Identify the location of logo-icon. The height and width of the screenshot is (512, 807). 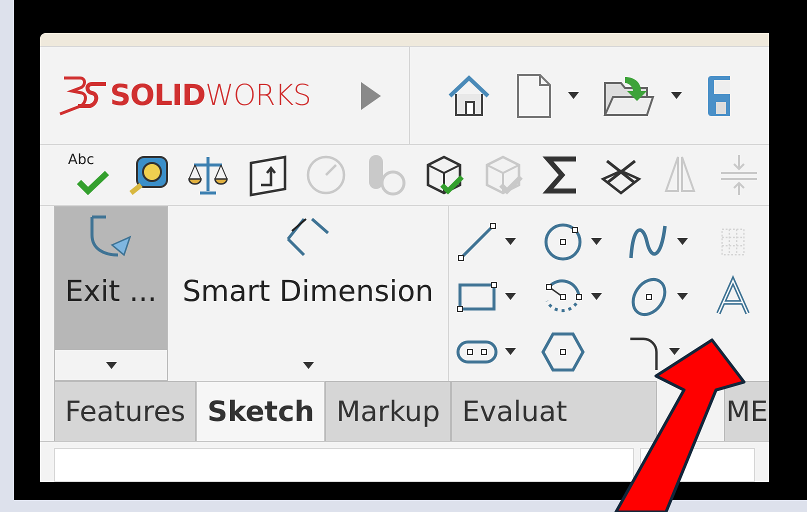
(83, 96).